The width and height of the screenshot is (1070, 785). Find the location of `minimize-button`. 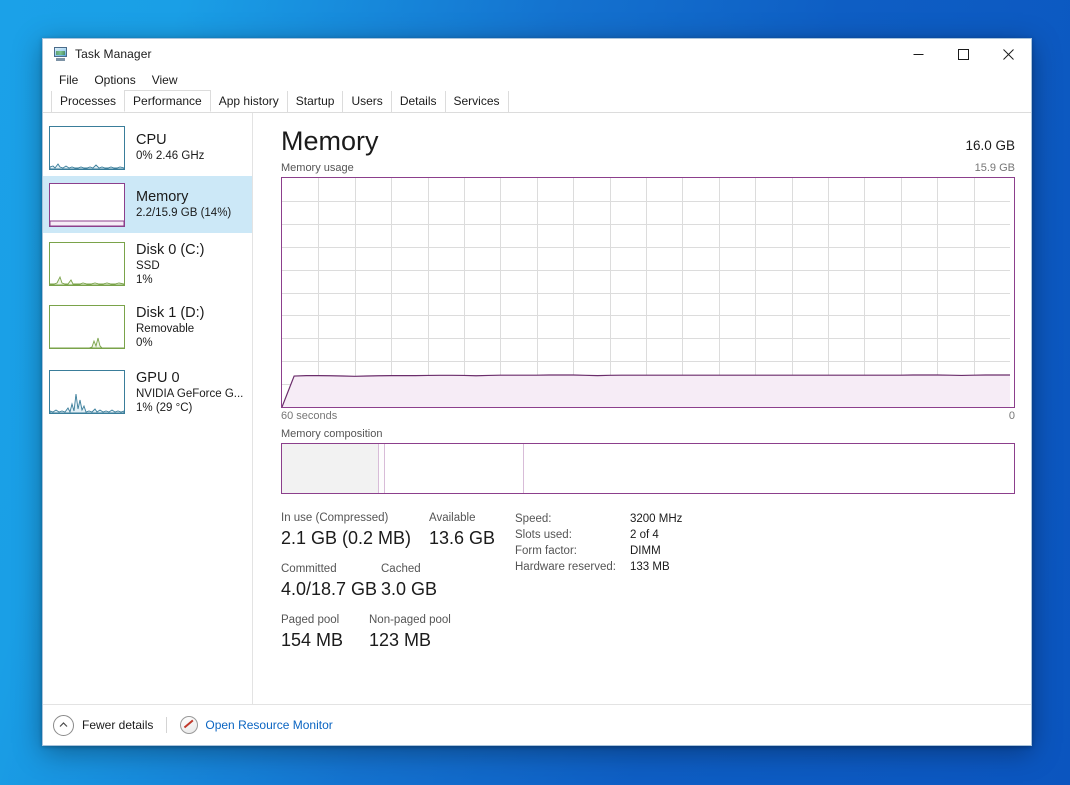

minimize-button is located at coordinates (918, 54).